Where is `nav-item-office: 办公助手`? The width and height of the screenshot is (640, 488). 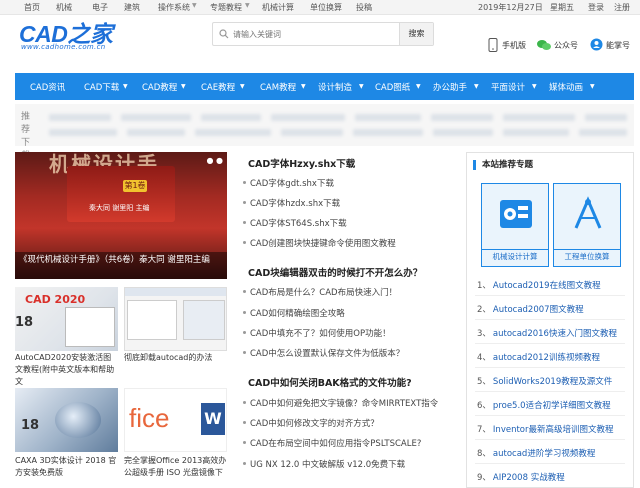
nav-item-office: 办公助手 is located at coordinates (450, 87).